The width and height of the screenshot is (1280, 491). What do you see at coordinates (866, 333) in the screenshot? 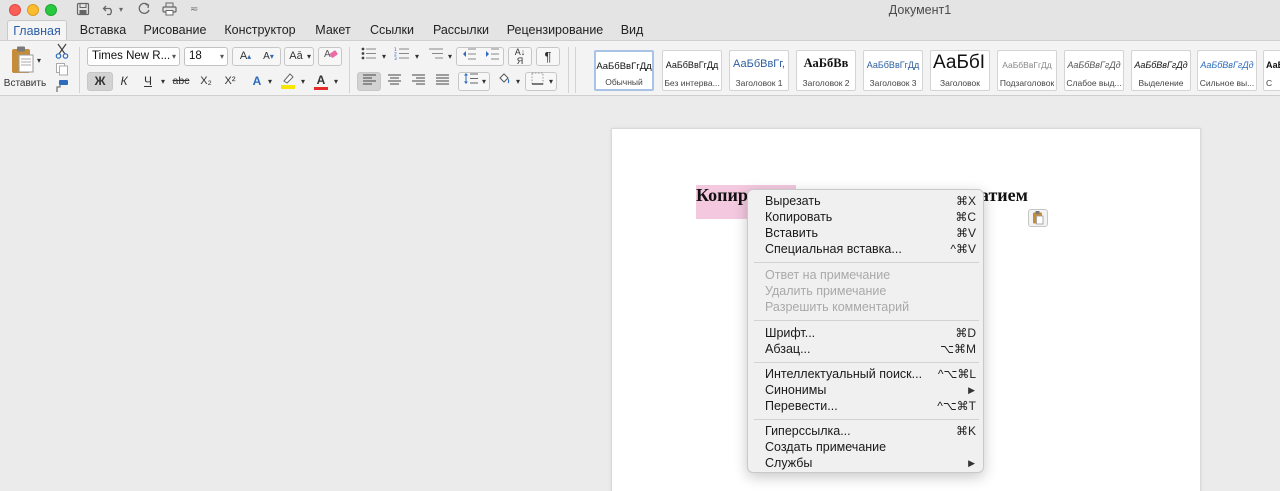
I see `menu-item-font: Шрифт... ⌘D` at bounding box center [866, 333].